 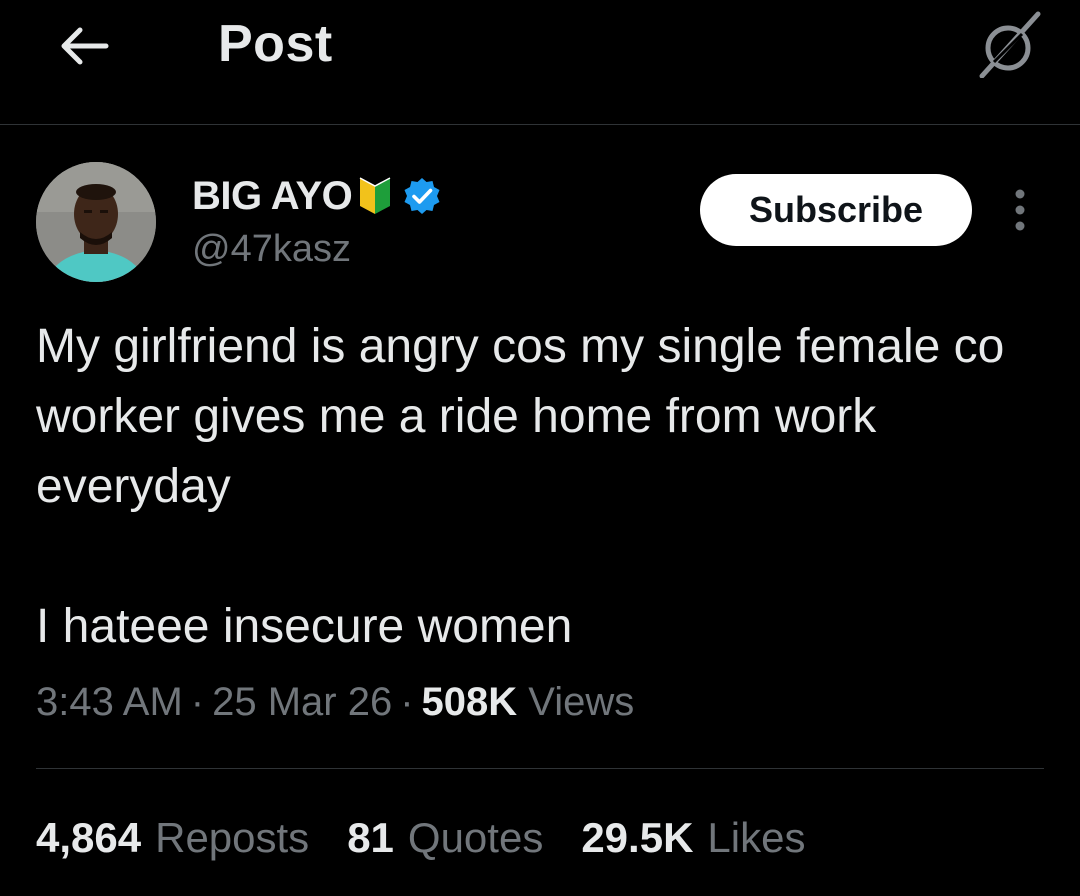 What do you see at coordinates (89, 837) in the screenshot?
I see `reposts-count: 4,864` at bounding box center [89, 837].